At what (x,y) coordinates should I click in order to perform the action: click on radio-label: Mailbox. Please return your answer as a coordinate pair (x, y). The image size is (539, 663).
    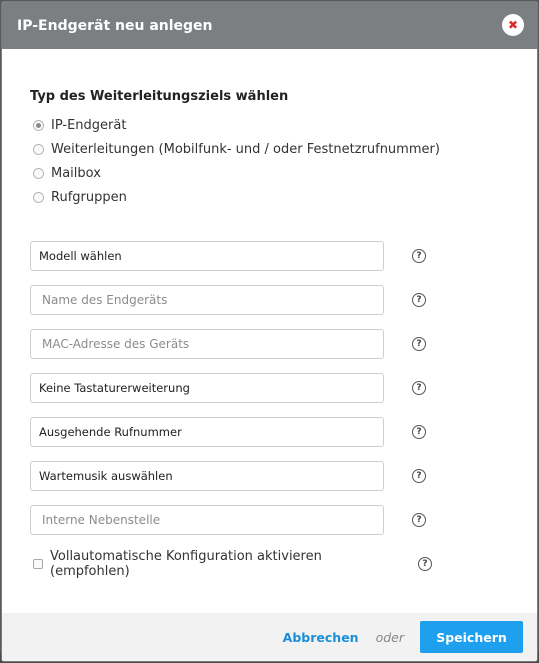
    Looking at the image, I should click on (76, 173).